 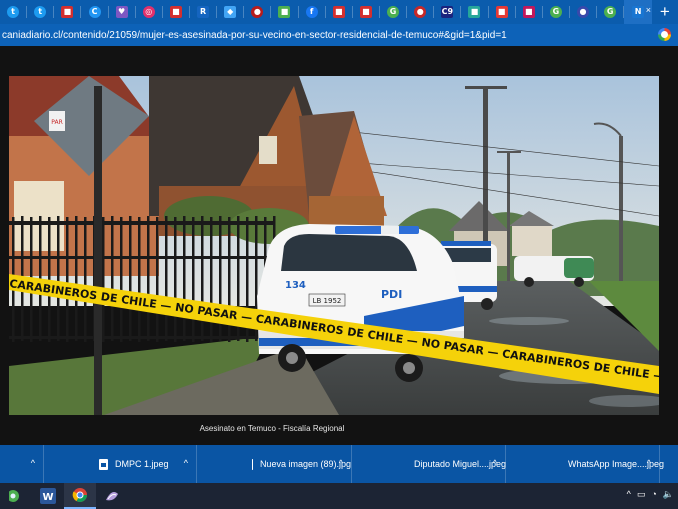 What do you see at coordinates (339, 496) in the screenshot?
I see `taskbar: W ^ ▭ ◔ 🔈` at bounding box center [339, 496].